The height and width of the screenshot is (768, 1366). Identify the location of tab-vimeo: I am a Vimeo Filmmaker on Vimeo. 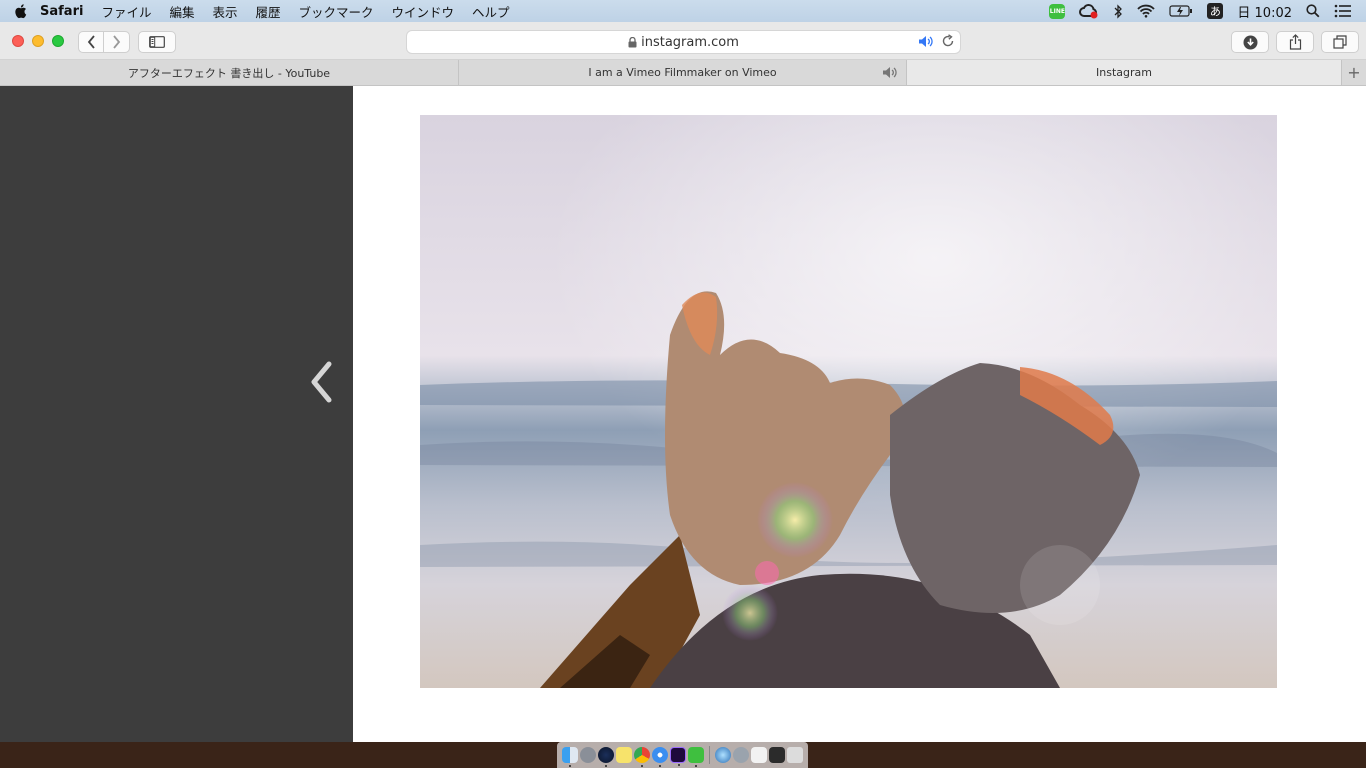
(683, 72).